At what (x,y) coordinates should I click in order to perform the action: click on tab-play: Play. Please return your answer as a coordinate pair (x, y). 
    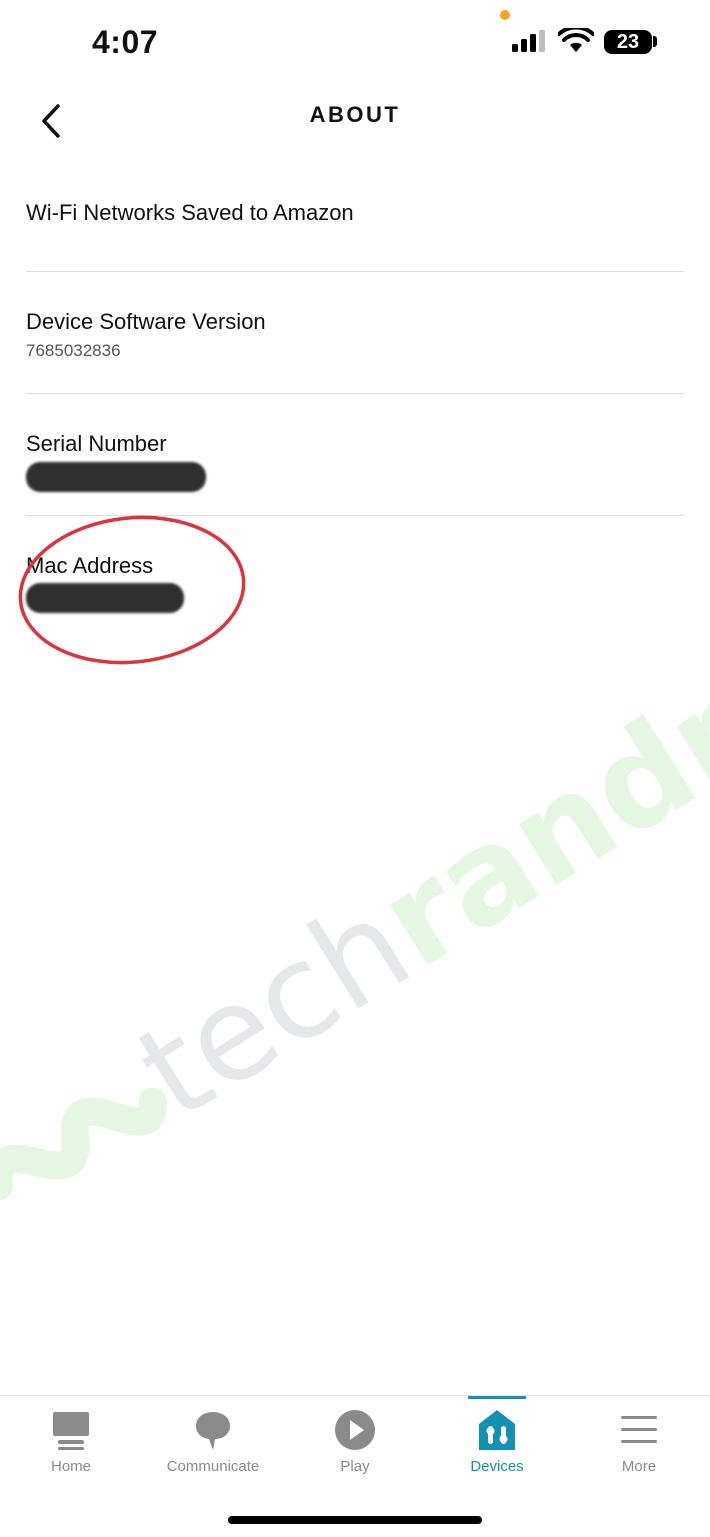
    Looking at the image, I should click on (355, 1446).